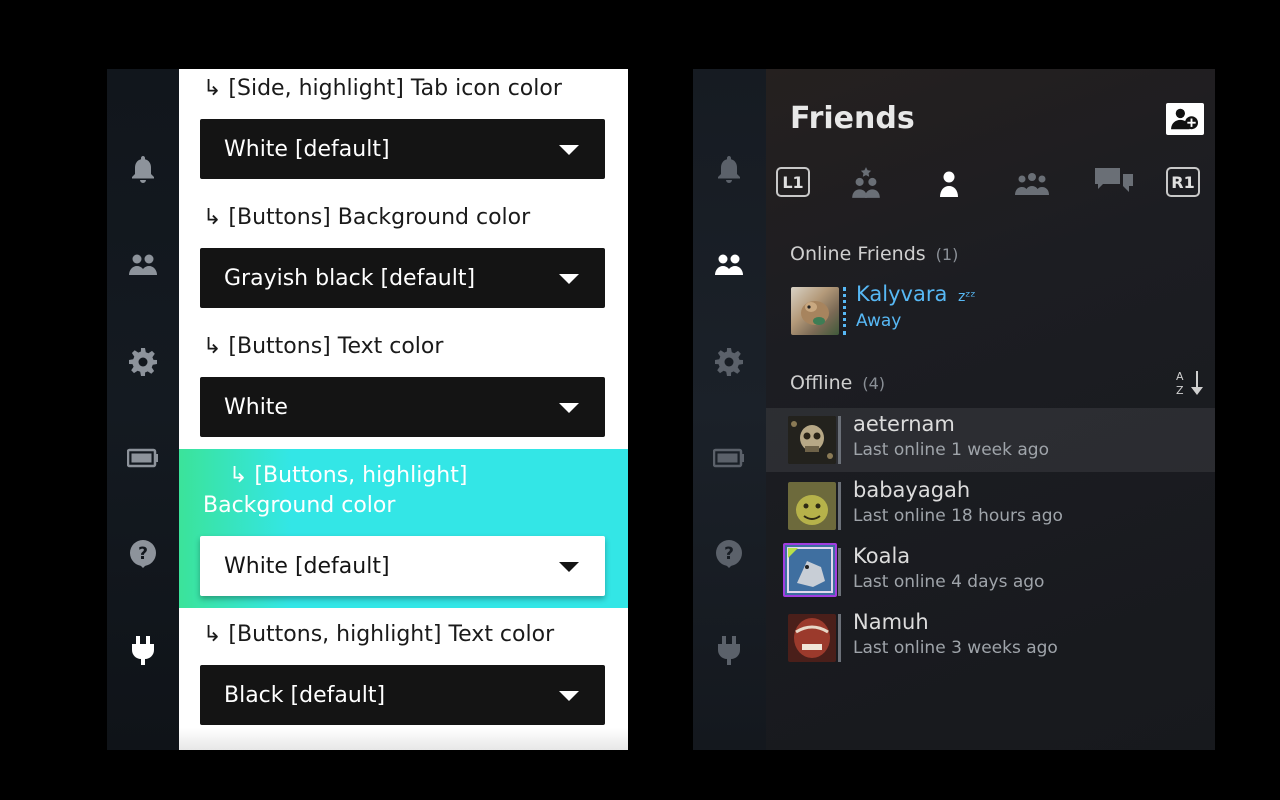 This screenshot has width=1280, height=800. What do you see at coordinates (402, 566) in the screenshot?
I see `buttons-highlight-background-color-dropdown: White [default]` at bounding box center [402, 566].